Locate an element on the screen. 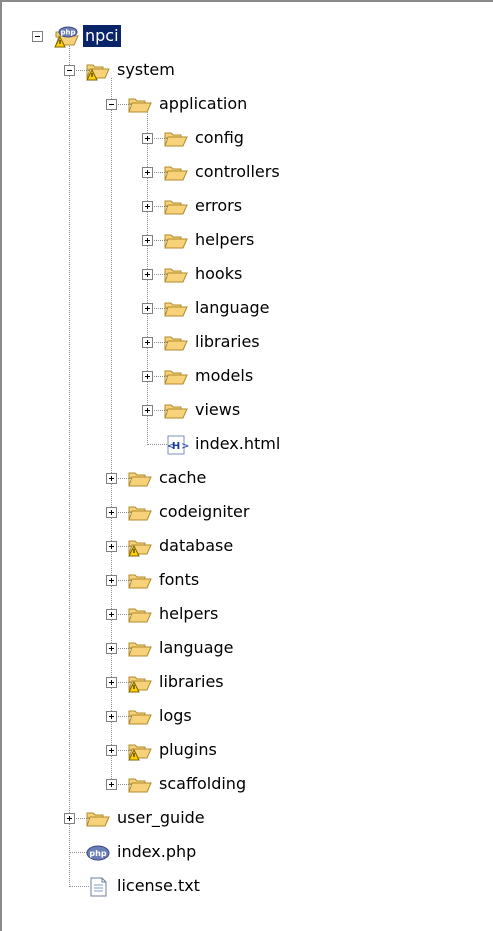 This screenshot has width=493, height=931. tree-item-label: views is located at coordinates (218, 409).